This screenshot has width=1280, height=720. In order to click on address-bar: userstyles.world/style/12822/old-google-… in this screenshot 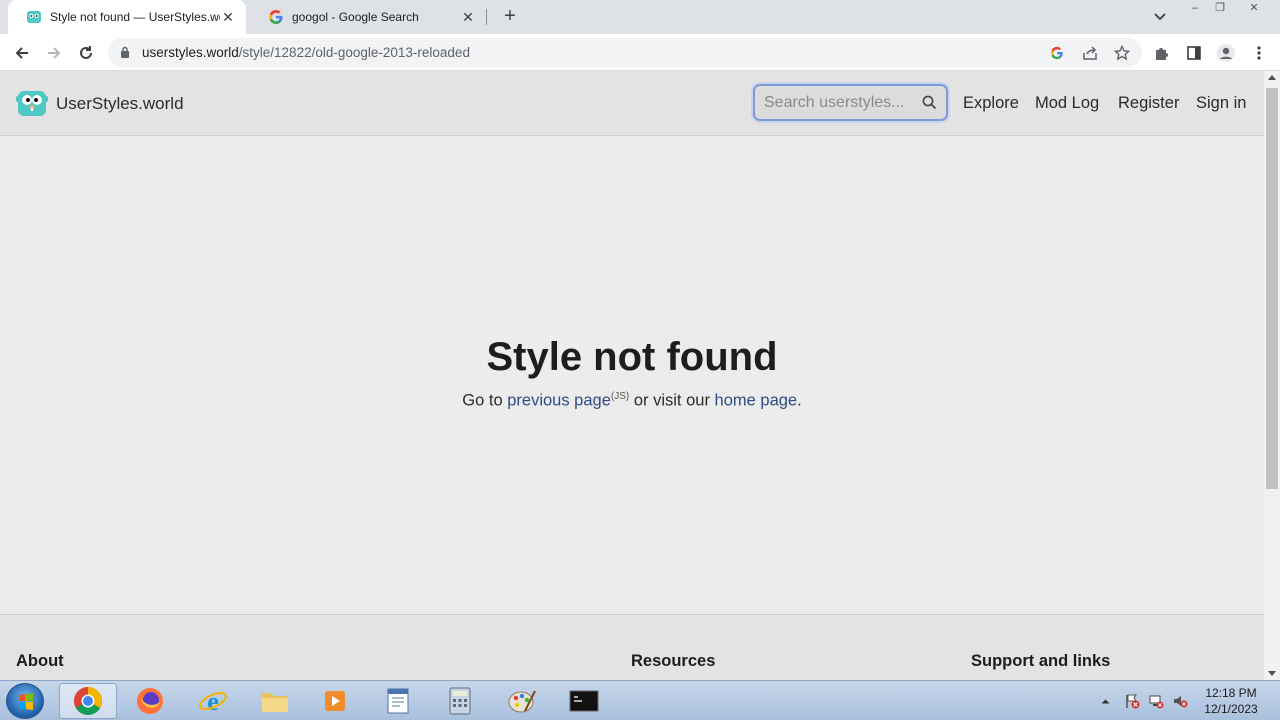, I will do `click(625, 52)`.